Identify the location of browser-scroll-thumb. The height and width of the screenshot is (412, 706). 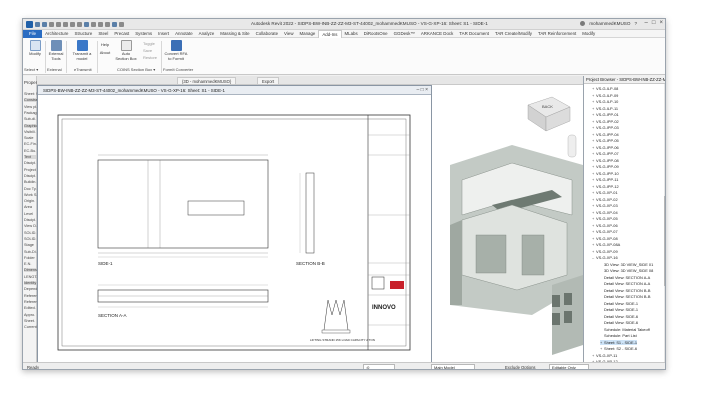
(664, 241).